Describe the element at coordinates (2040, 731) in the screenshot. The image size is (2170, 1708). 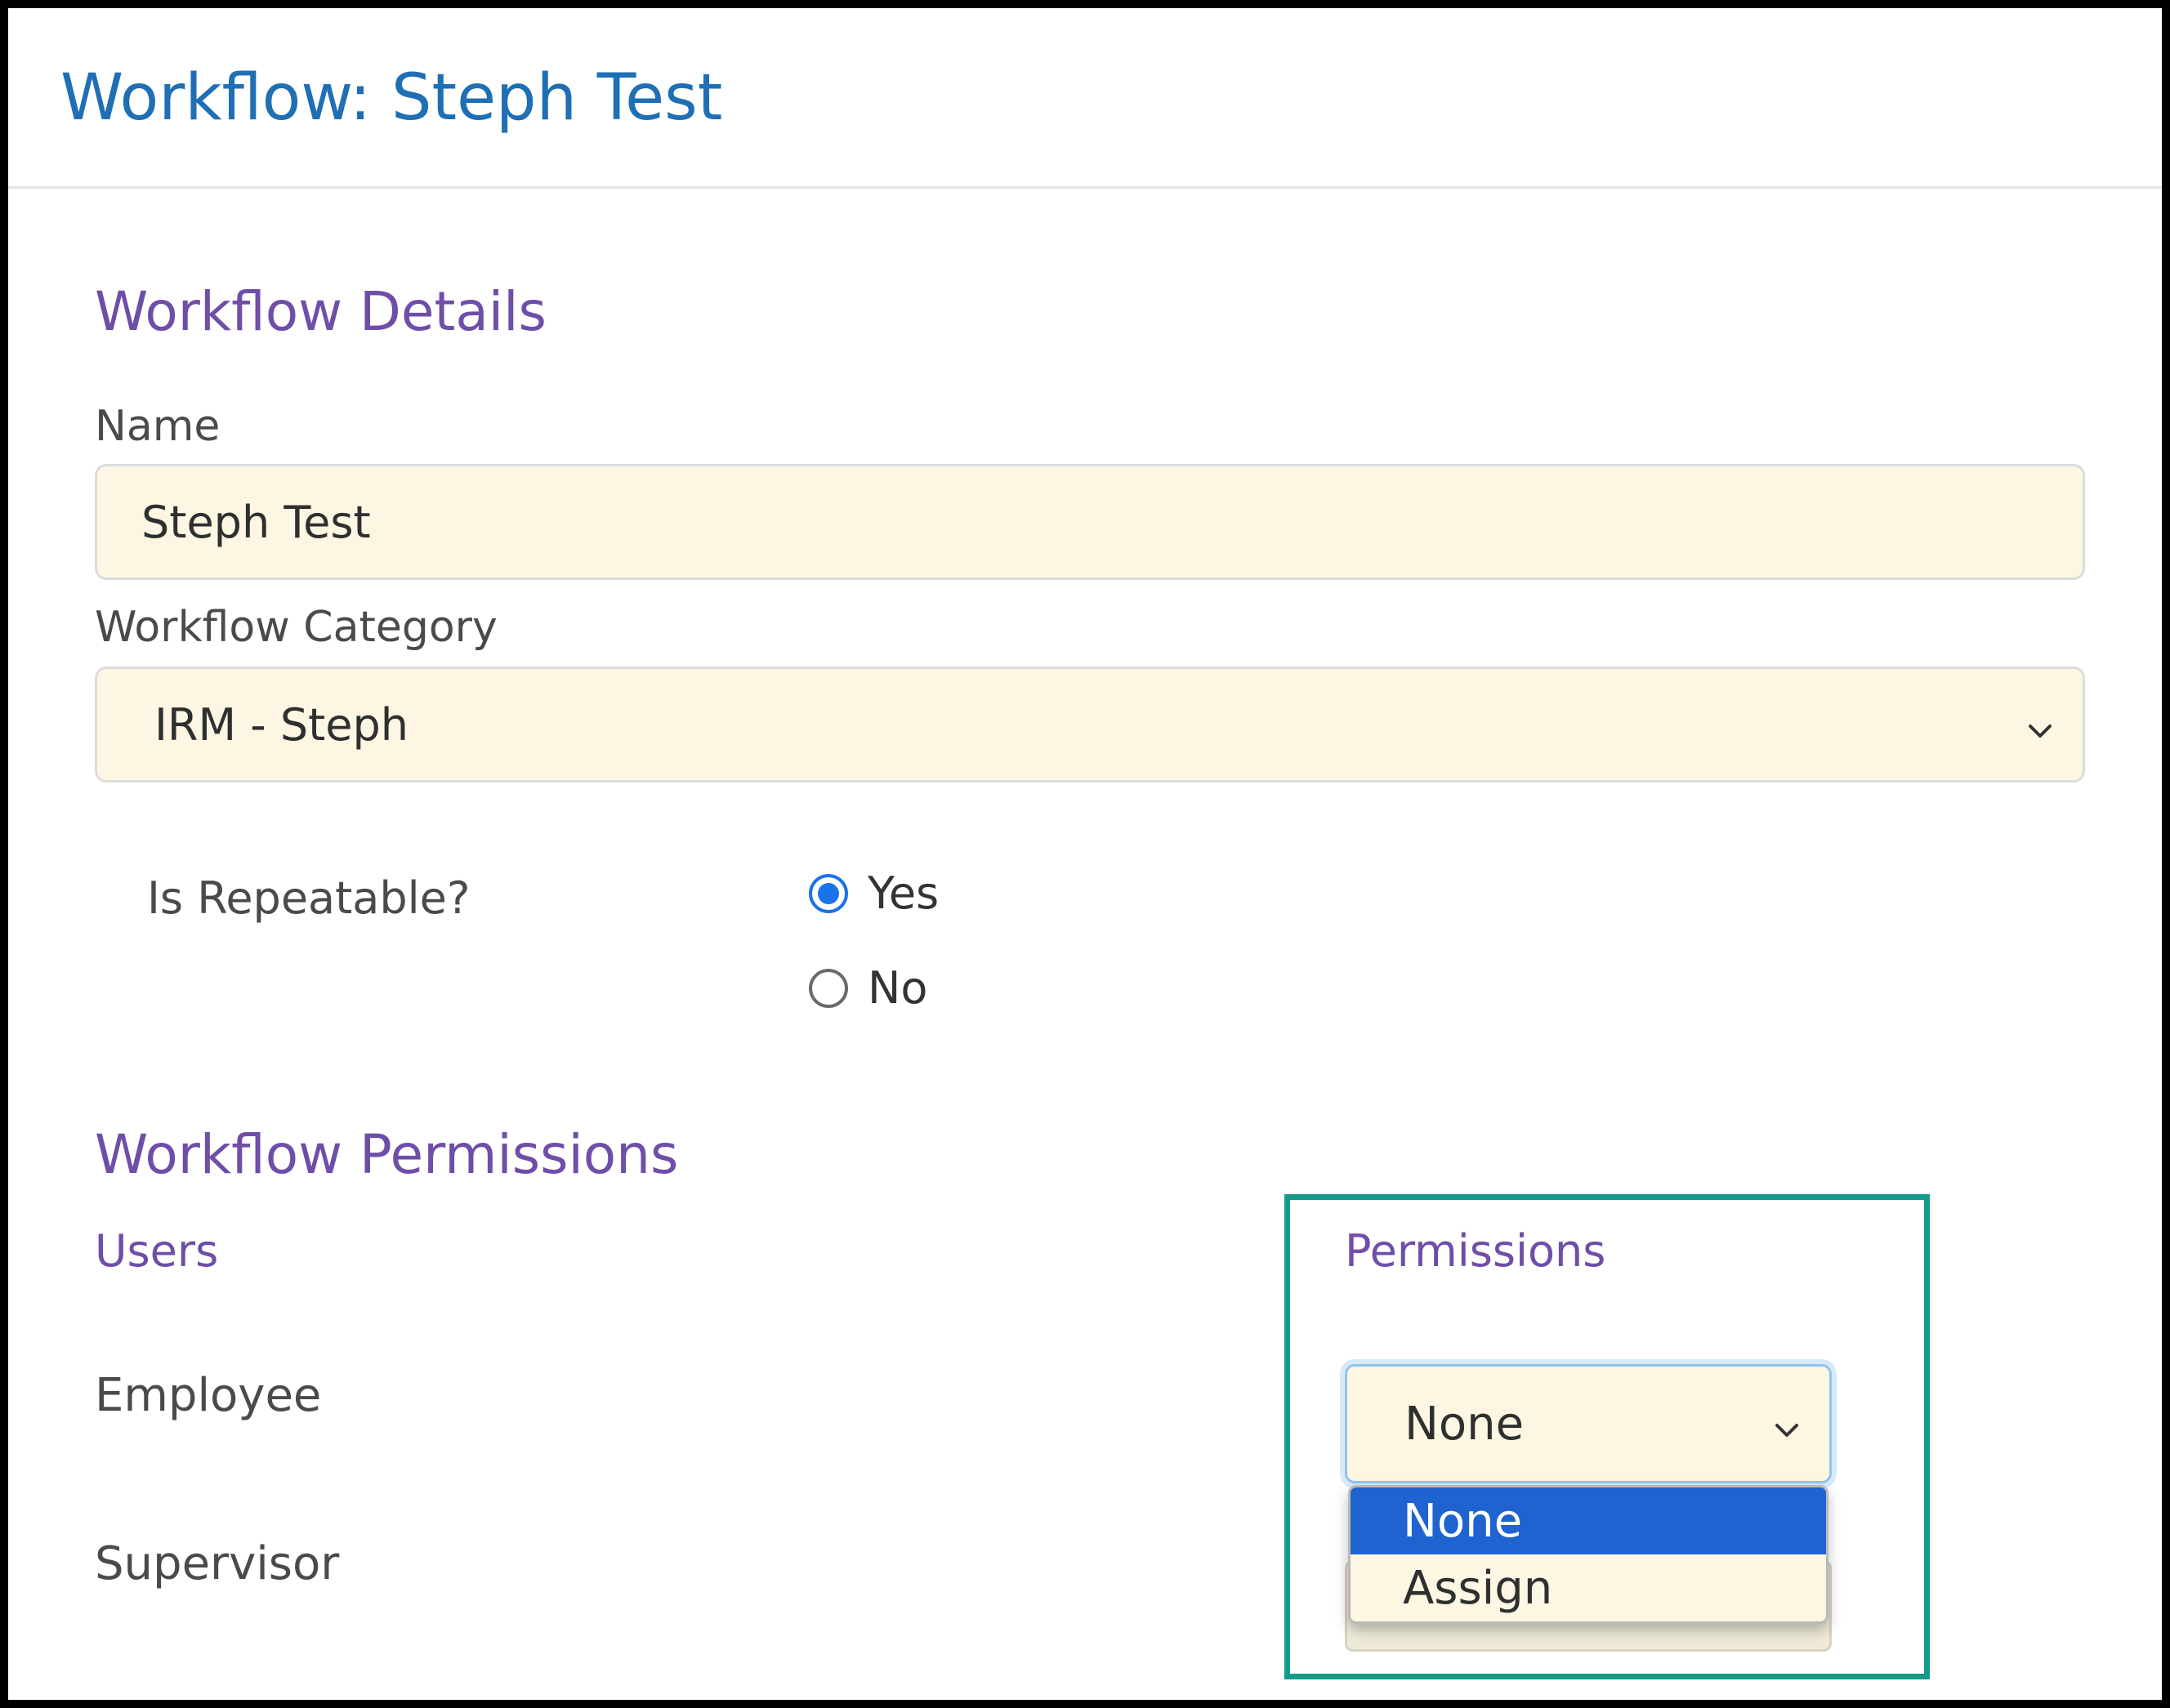
I see `chevron-down-icon` at that location.